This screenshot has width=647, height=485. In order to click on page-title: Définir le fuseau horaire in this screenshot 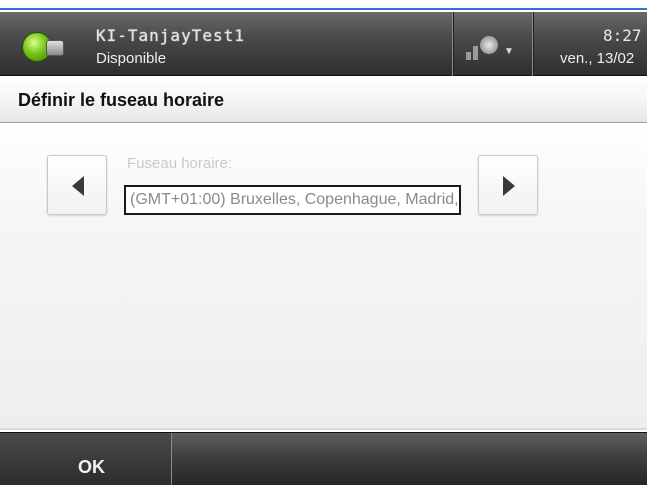, I will do `click(121, 100)`.